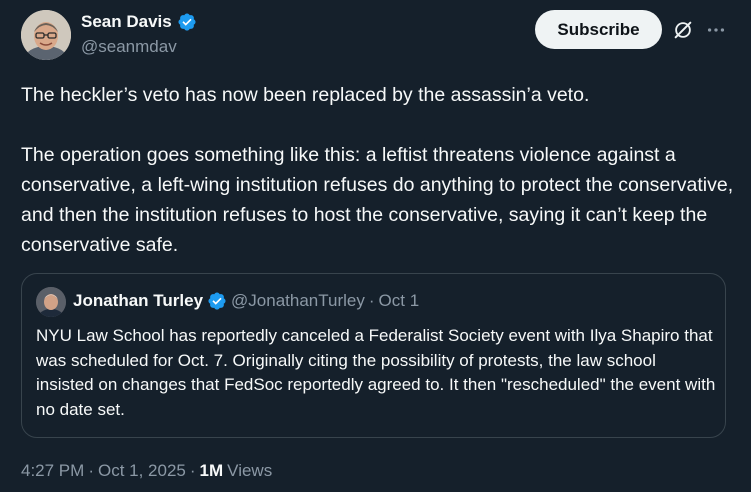  I want to click on tweet-meta: 4:27 PM · Oct 1, 2025 · 1M Views, so click(146, 471).